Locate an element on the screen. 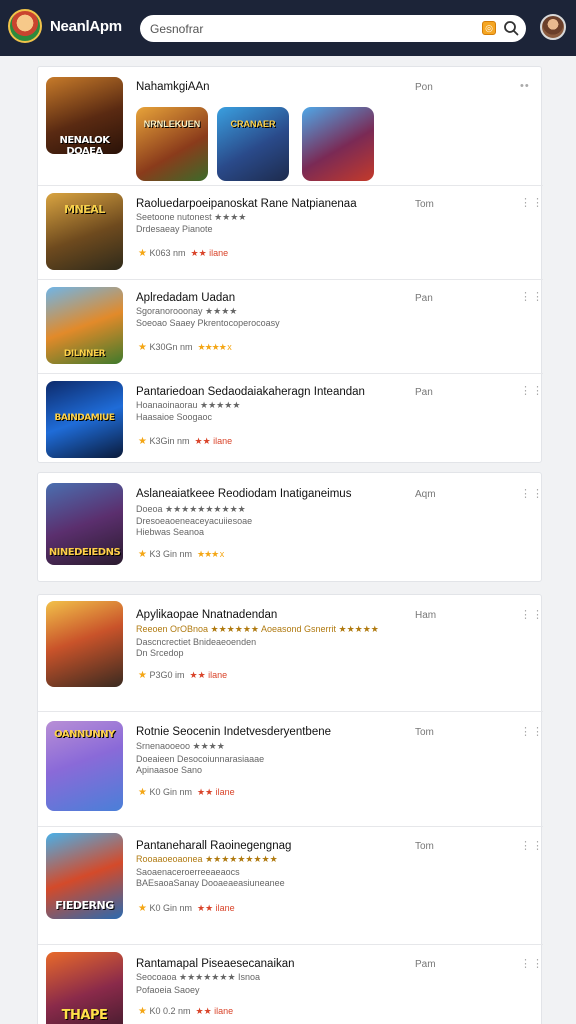  cover-text: OANNUNNY is located at coordinates (84, 734).